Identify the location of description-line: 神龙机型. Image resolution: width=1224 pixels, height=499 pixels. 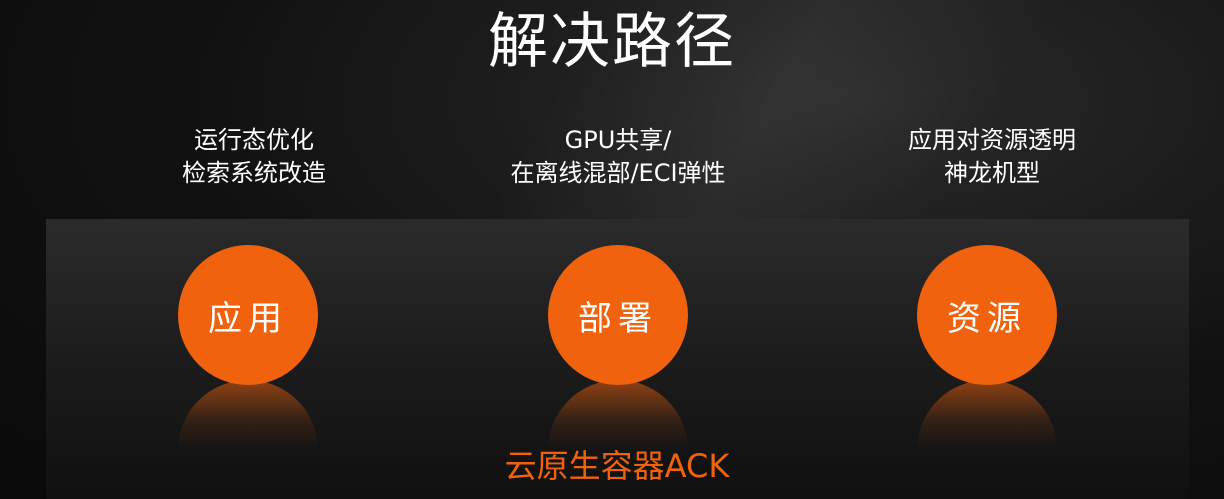
(992, 173).